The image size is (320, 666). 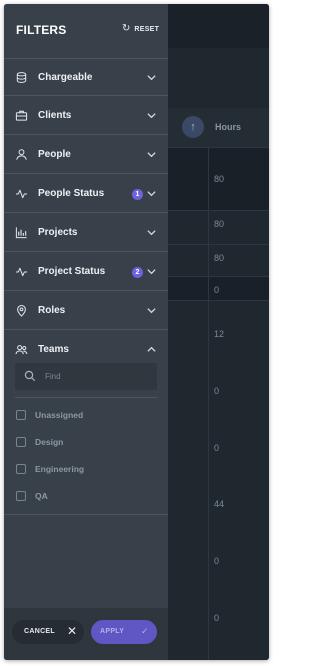 What do you see at coordinates (21, 154) in the screenshot?
I see `person-icon` at bounding box center [21, 154].